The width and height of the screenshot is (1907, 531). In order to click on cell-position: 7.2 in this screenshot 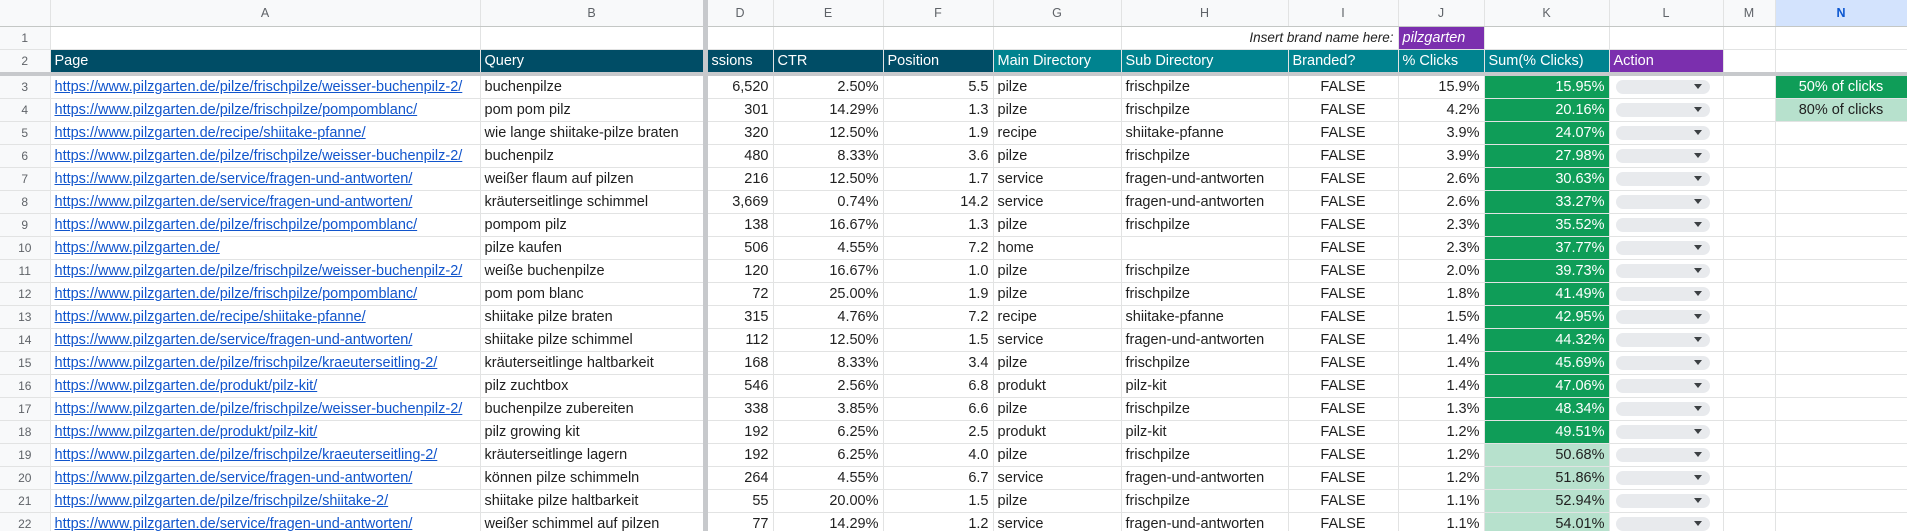, I will do `click(938, 248)`.